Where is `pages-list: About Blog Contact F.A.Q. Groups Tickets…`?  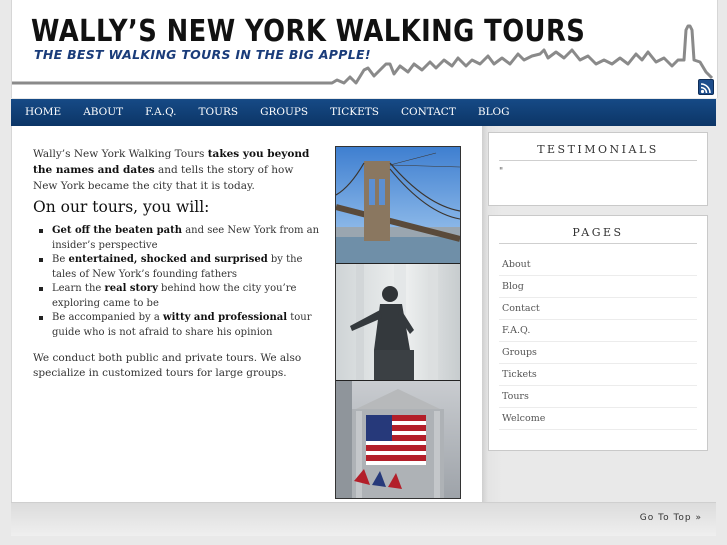 pages-list: About Blog Contact F.A.Q. Groups Tickets… is located at coordinates (598, 342).